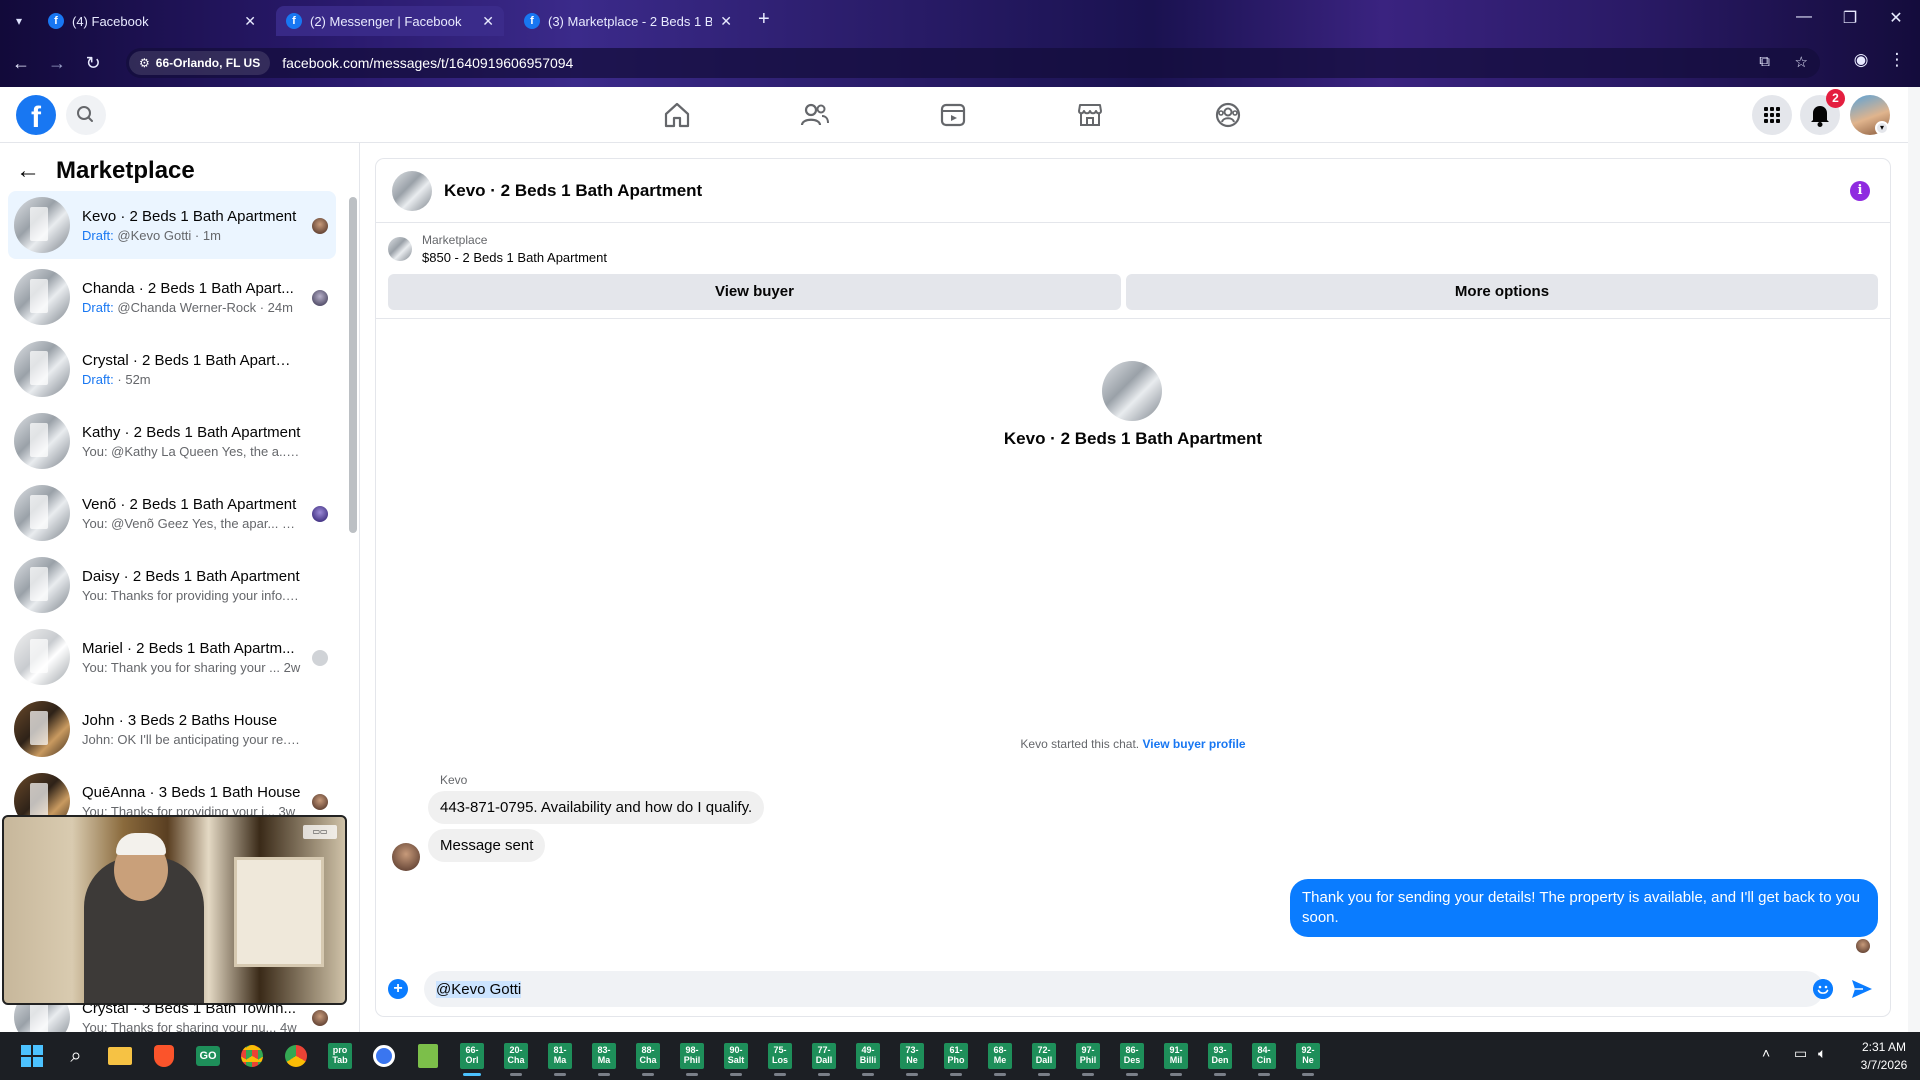 This screenshot has width=1920, height=1080. Describe the element at coordinates (1502, 292) in the screenshot. I see `more-options-button: More options` at that location.